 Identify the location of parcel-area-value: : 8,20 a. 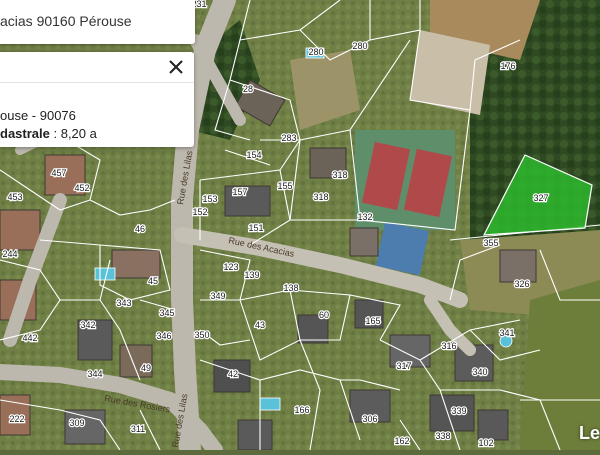
(73, 133).